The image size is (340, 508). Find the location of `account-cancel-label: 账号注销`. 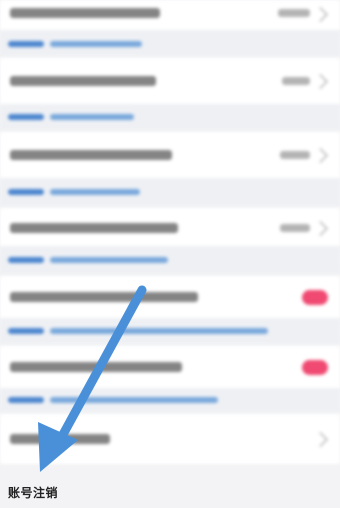

account-cancel-label: 账号注销 is located at coordinates (33, 492).